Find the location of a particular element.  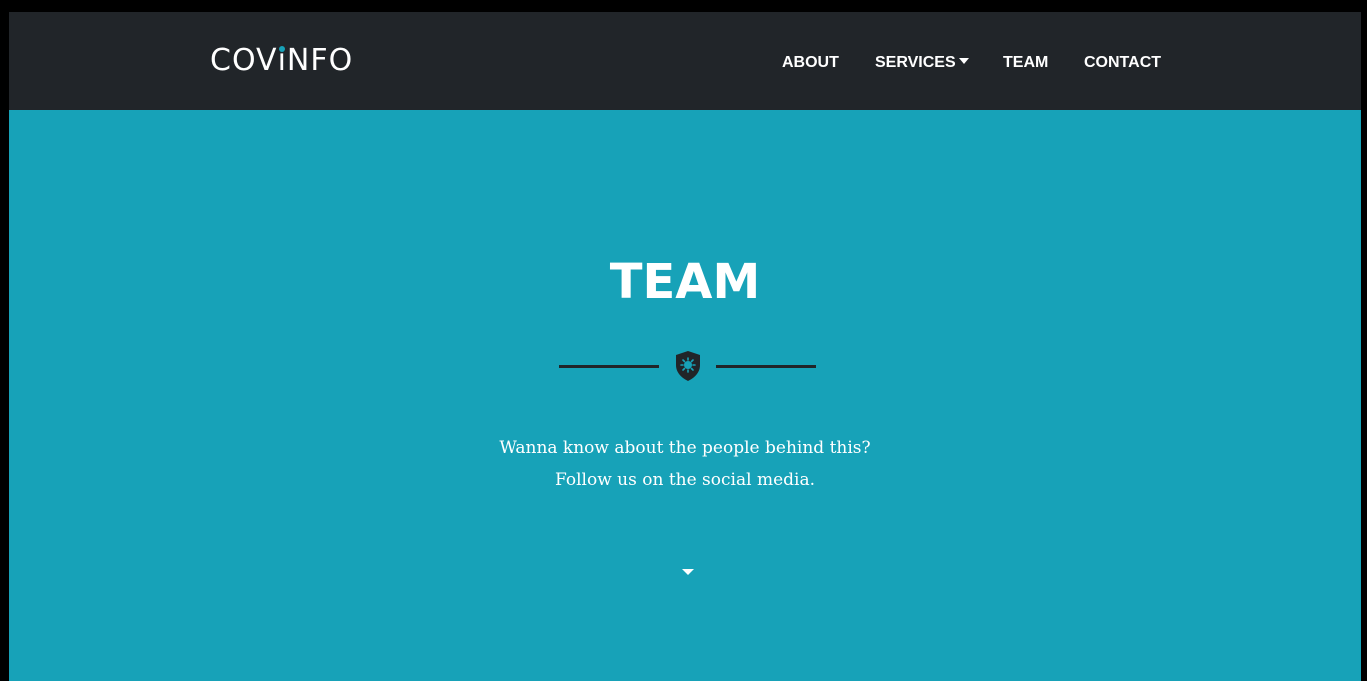

hero-text-line-1: Wanna know about the people behind this? is located at coordinates (685, 448).